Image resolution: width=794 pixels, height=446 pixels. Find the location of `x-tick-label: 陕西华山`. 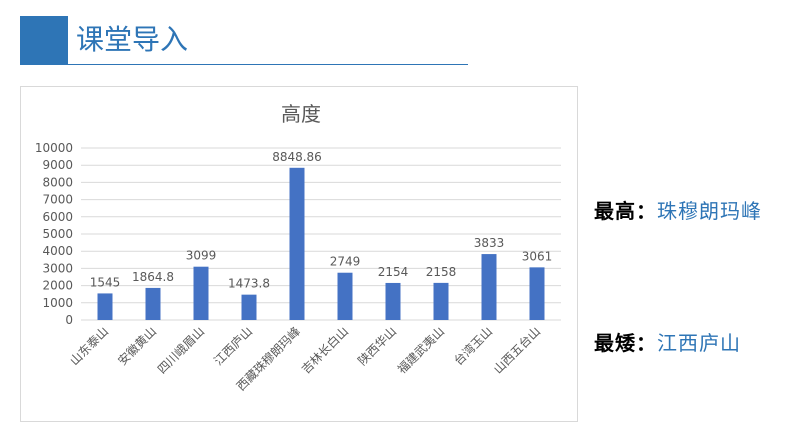

x-tick-label: 陕西华山 is located at coordinates (377, 346).